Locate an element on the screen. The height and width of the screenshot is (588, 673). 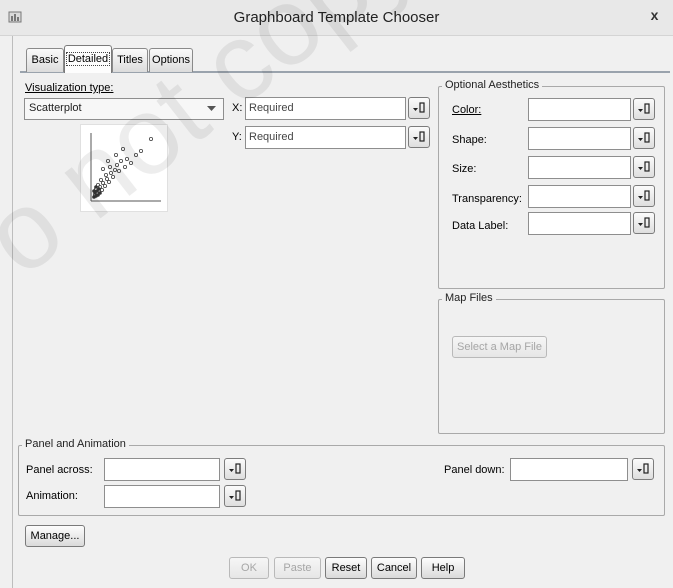
transparency-label: Transparency: is located at coordinates (487, 199).